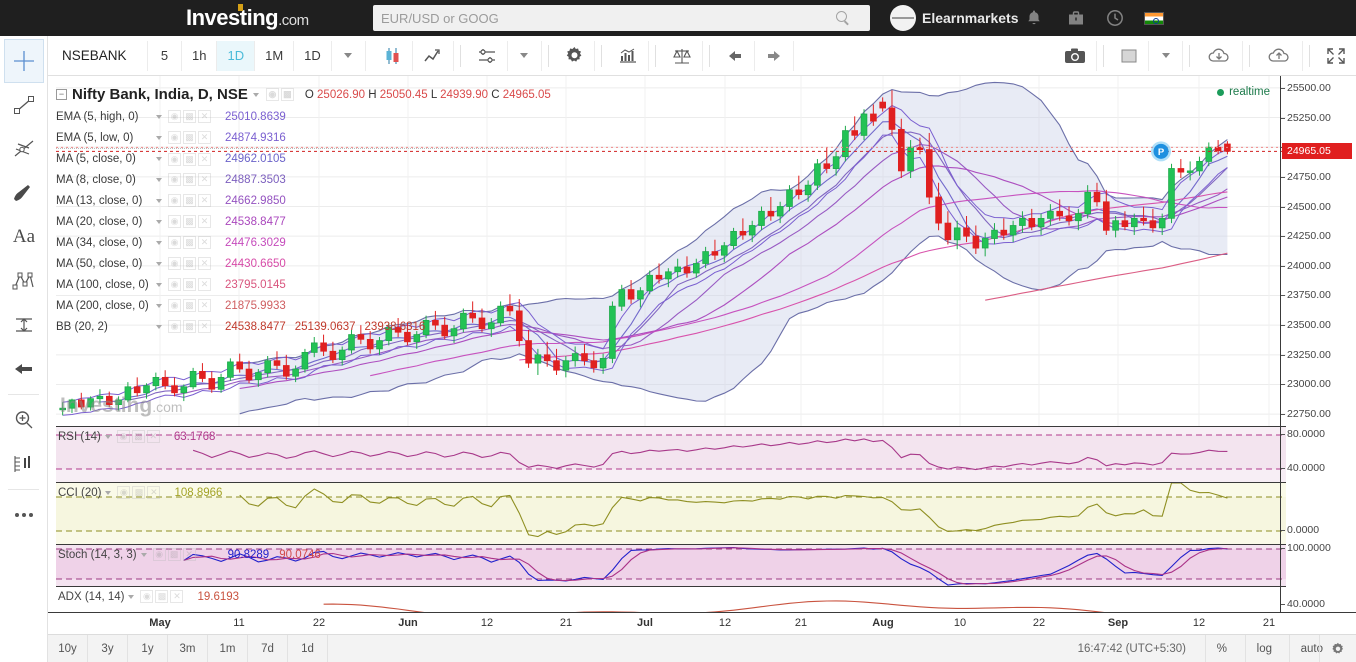  I want to click on range-3m: 3m, so click(188, 648).